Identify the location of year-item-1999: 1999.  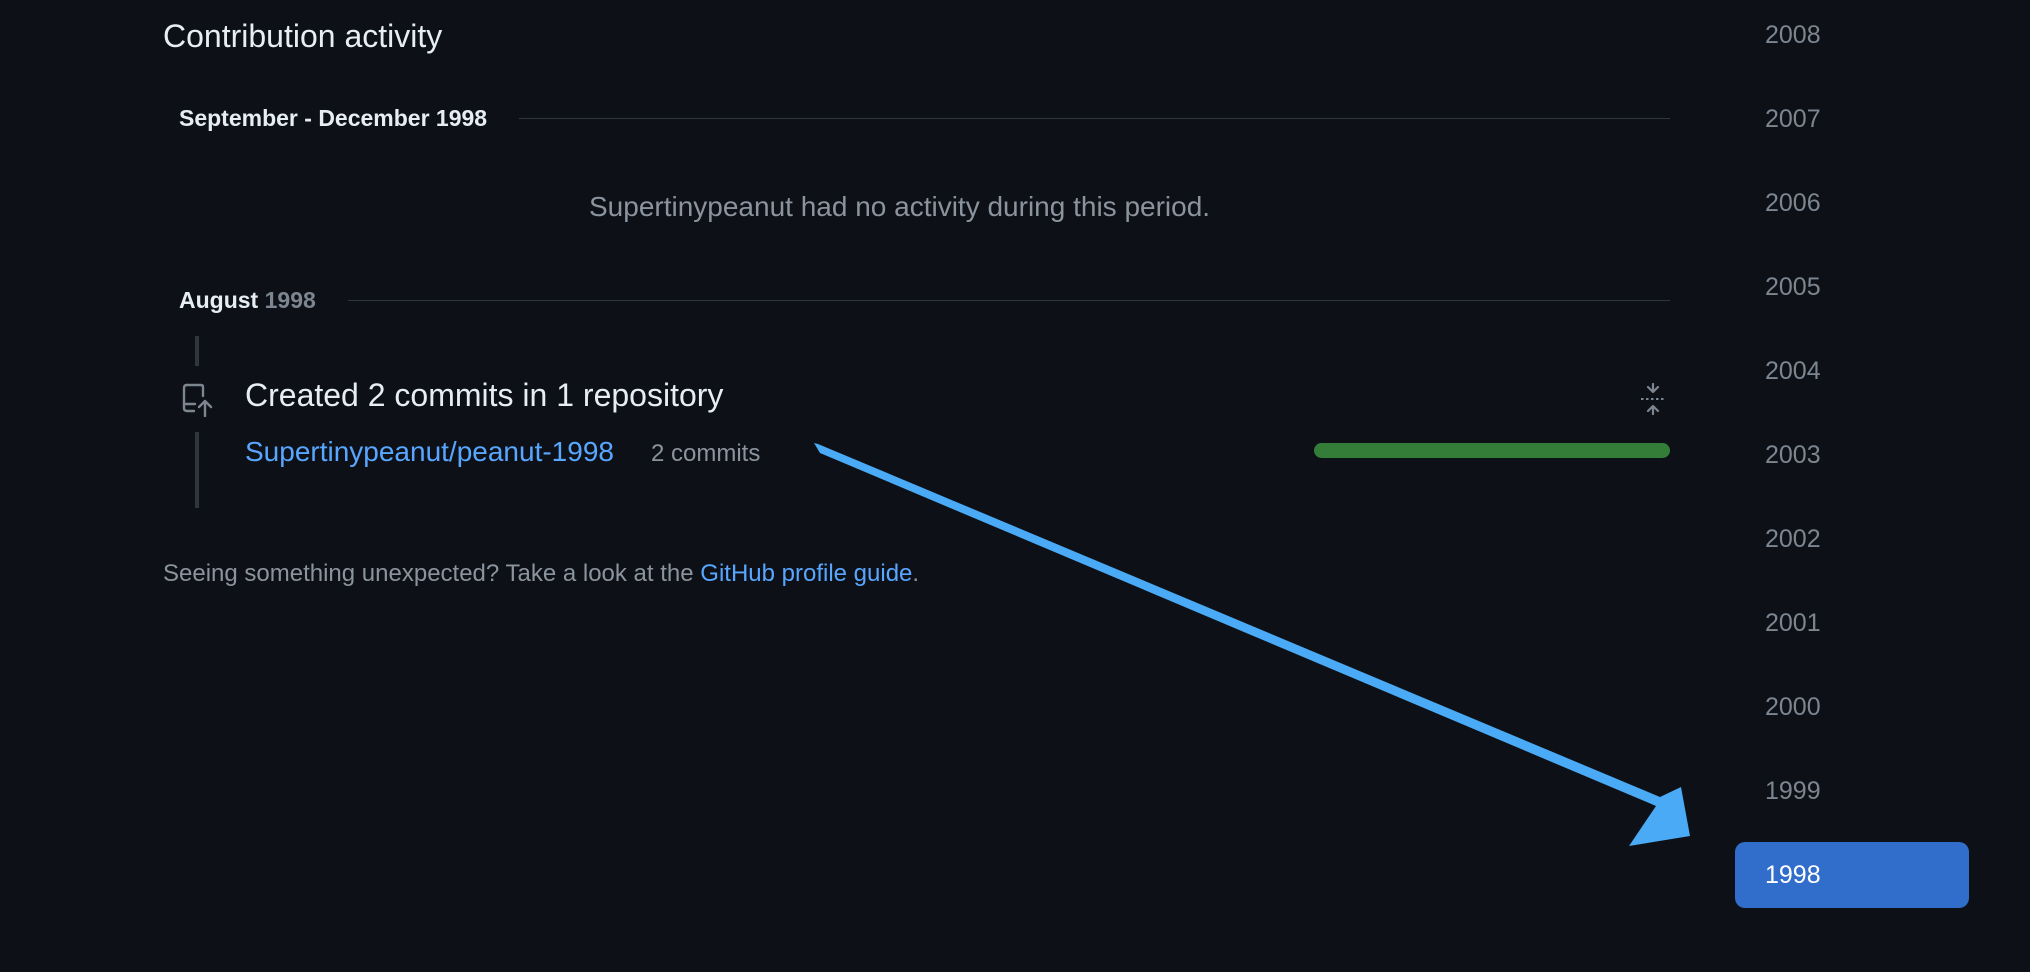
(1852, 791).